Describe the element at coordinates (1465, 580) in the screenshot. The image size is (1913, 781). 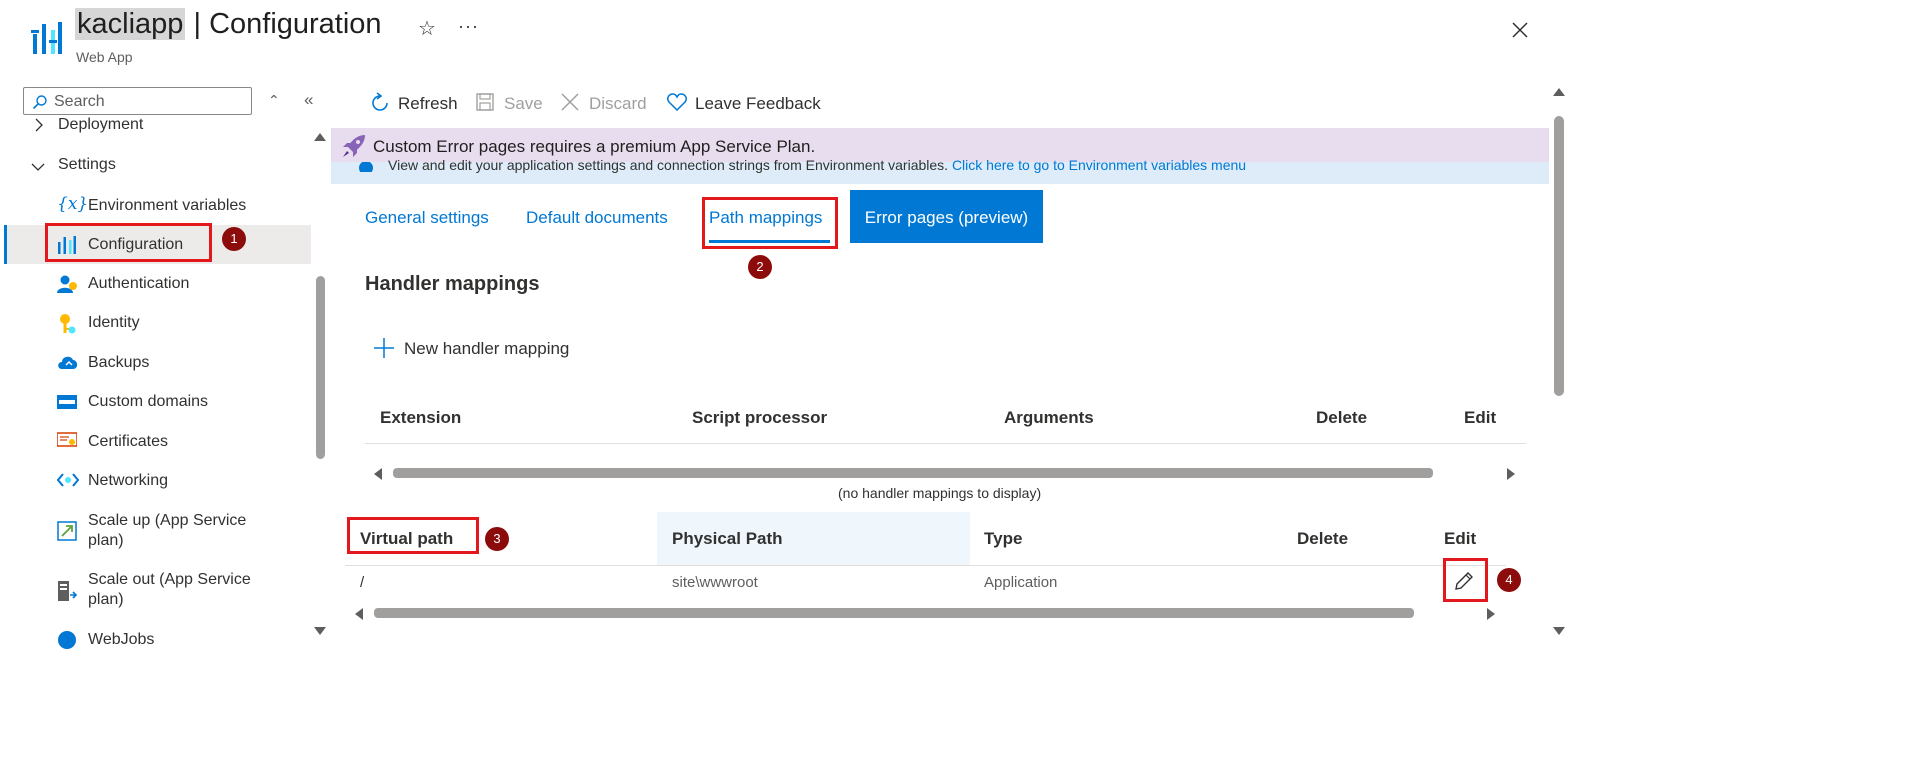
I see `highlight-box-edit` at that location.